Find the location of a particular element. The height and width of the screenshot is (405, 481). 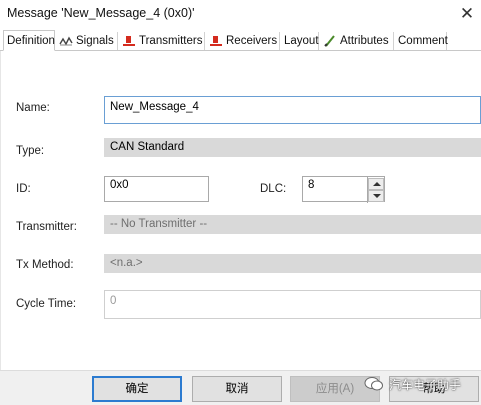

txmethod-field: <n.a.> is located at coordinates (292, 263).